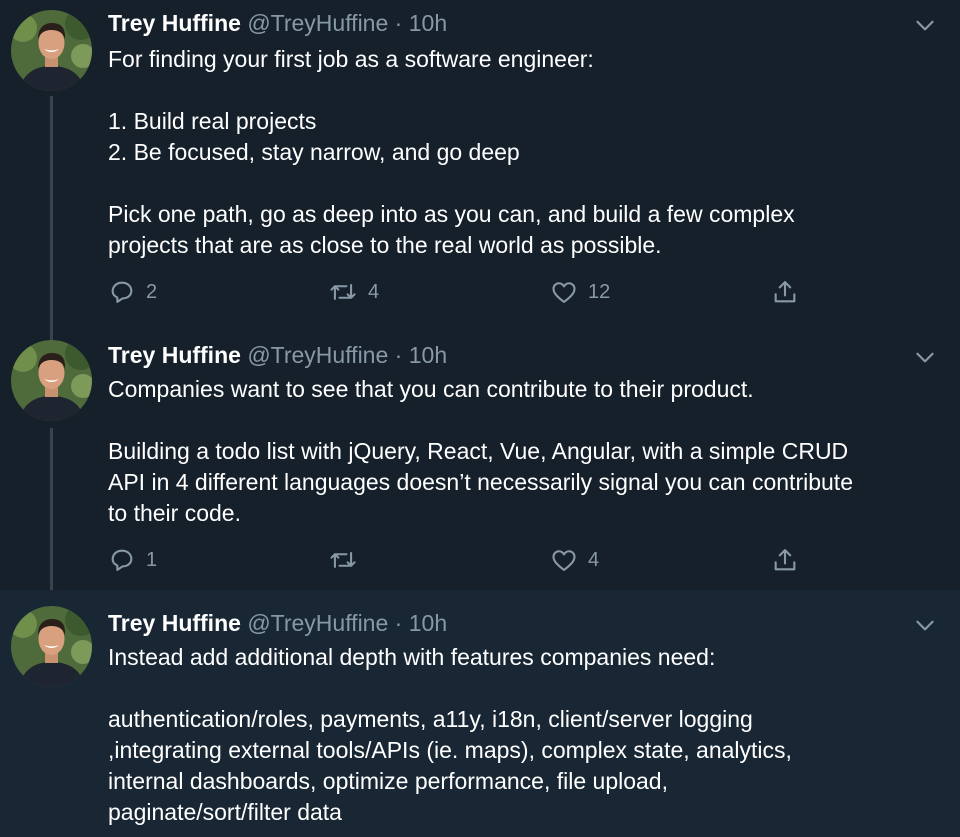 This screenshot has width=960, height=837. I want to click on like-button: 12, so click(580, 292).